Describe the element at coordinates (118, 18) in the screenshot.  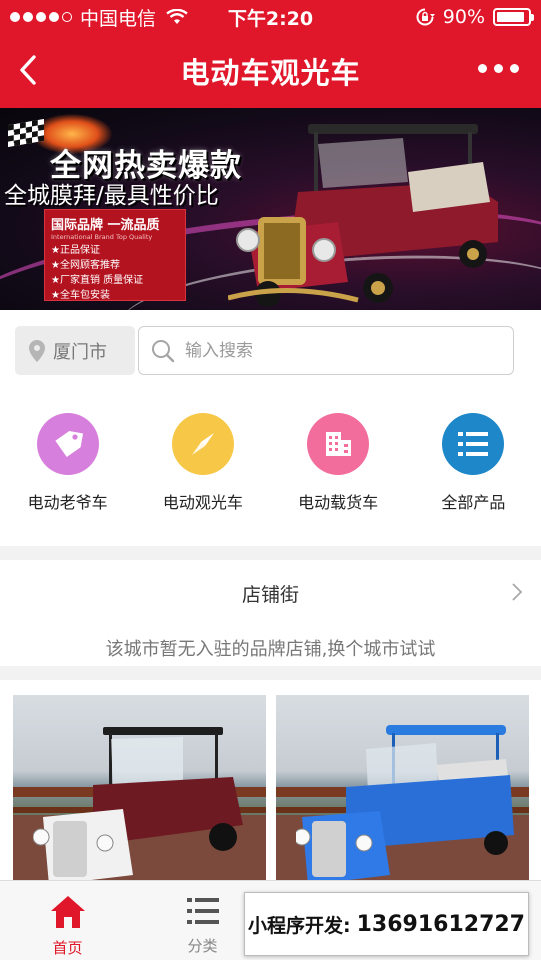
I see `carrier-name: 中国电信` at that location.